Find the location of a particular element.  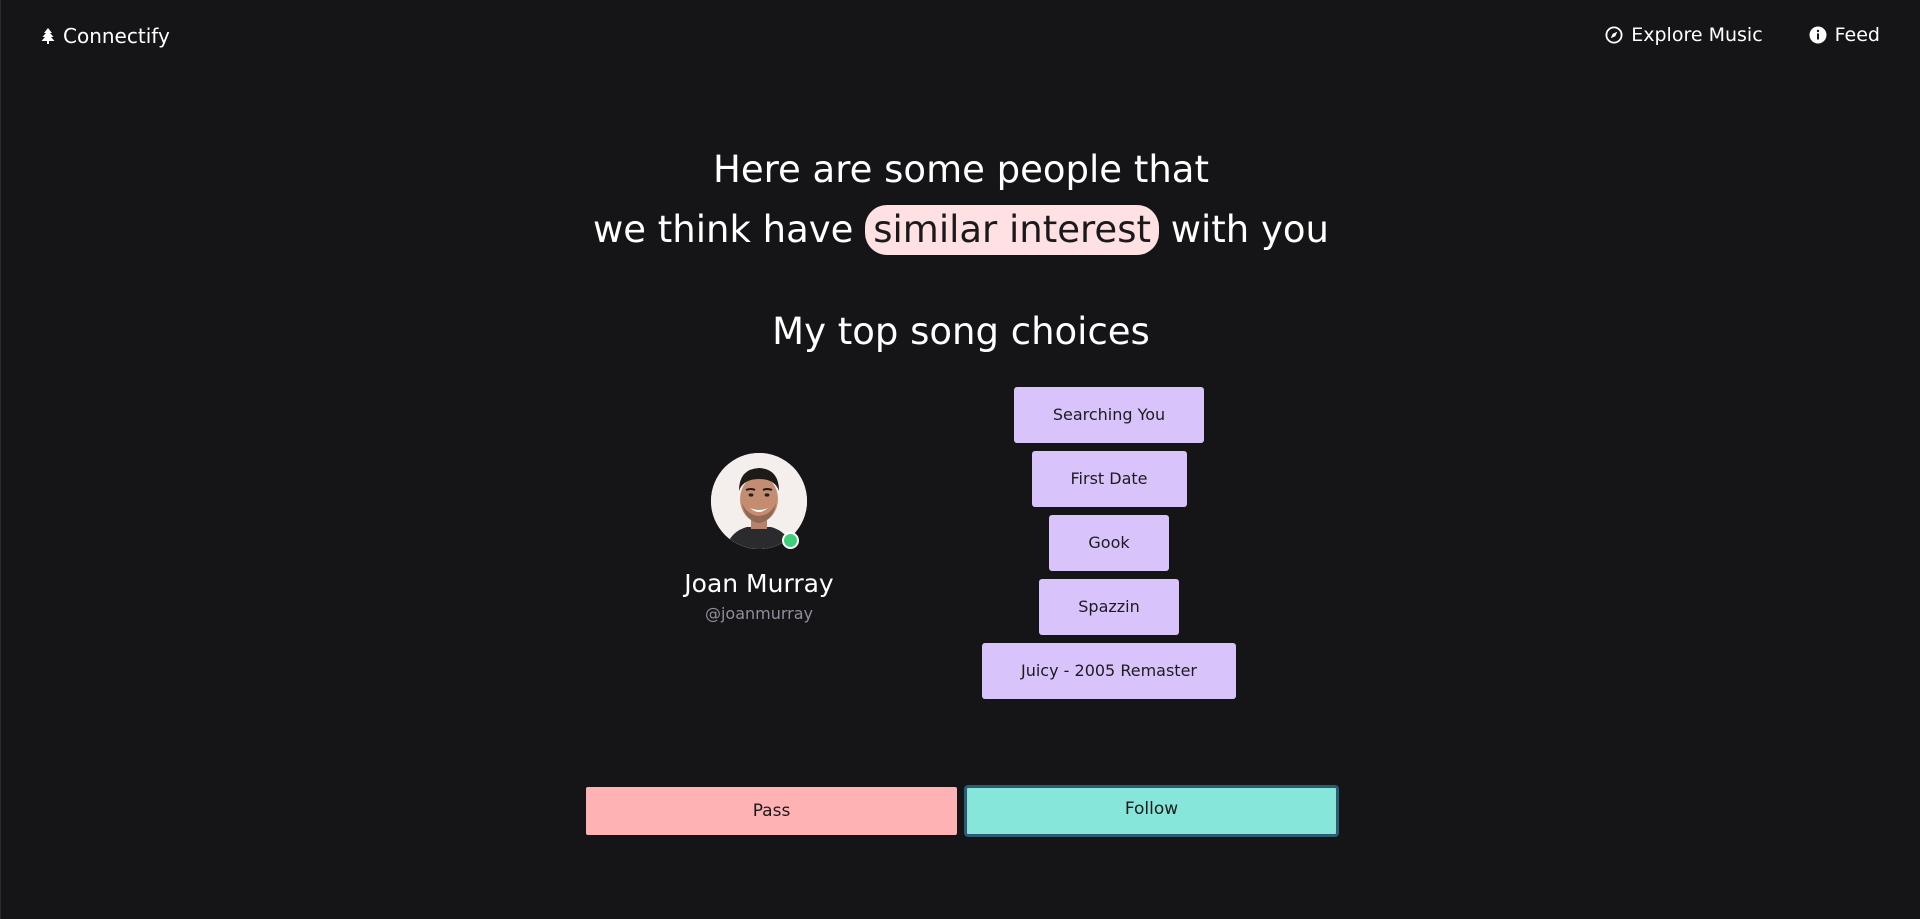

song-chip: Gook is located at coordinates (1109, 543).